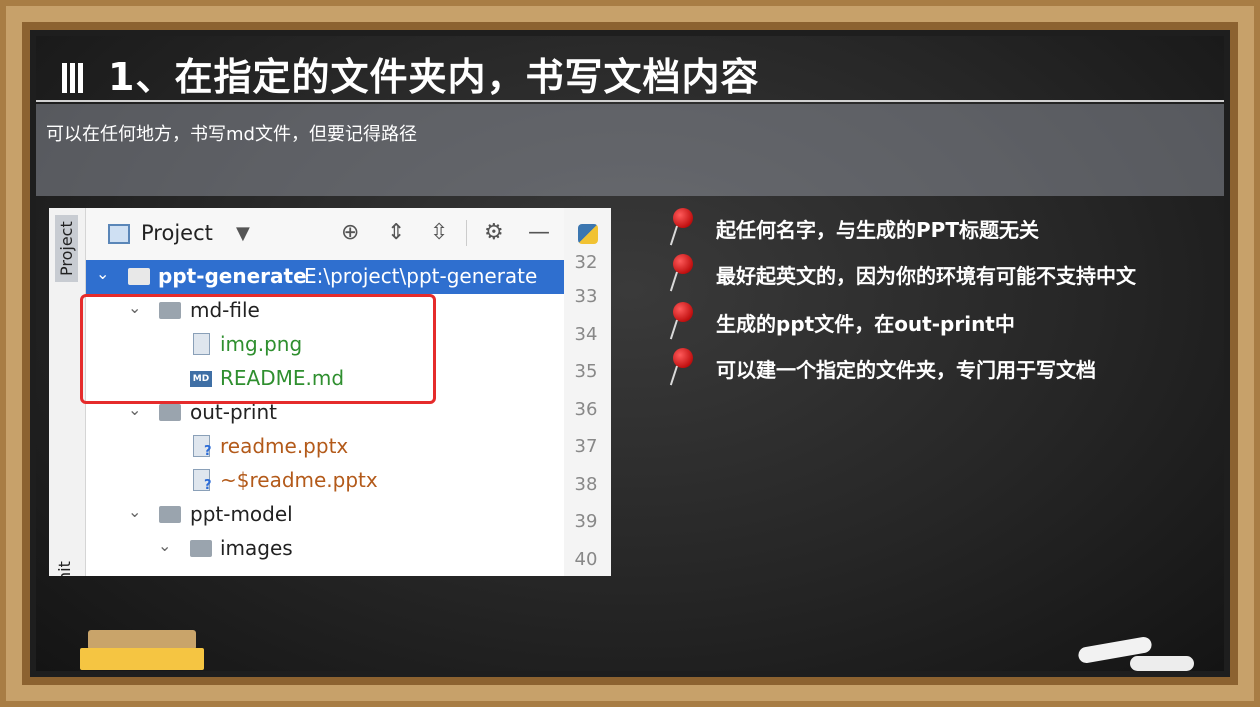 This screenshot has height=707, width=1260. I want to click on project-window-icon, so click(119, 234).